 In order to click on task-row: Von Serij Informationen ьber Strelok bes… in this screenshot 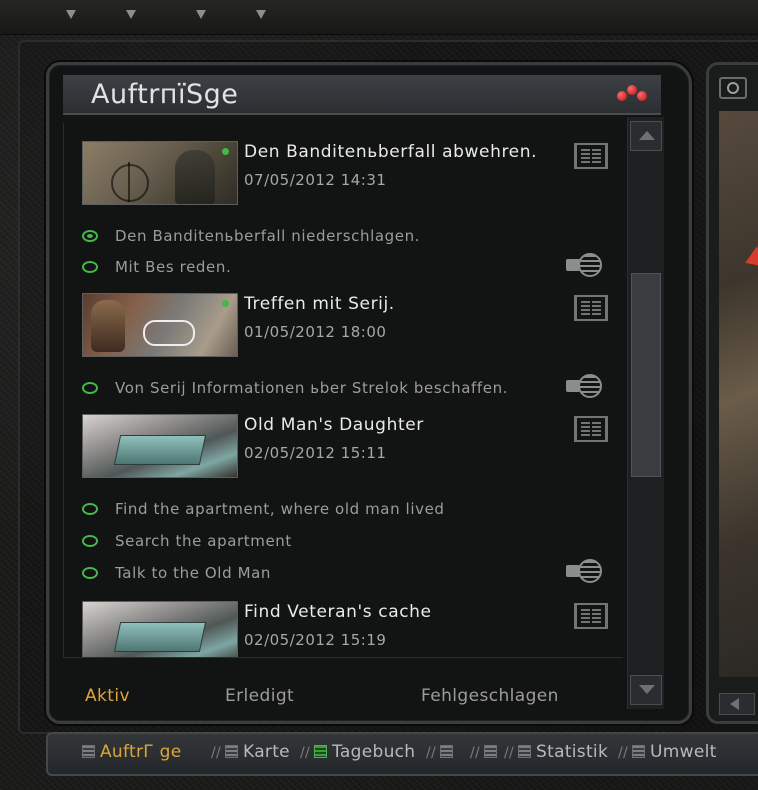, I will do `click(352, 387)`.